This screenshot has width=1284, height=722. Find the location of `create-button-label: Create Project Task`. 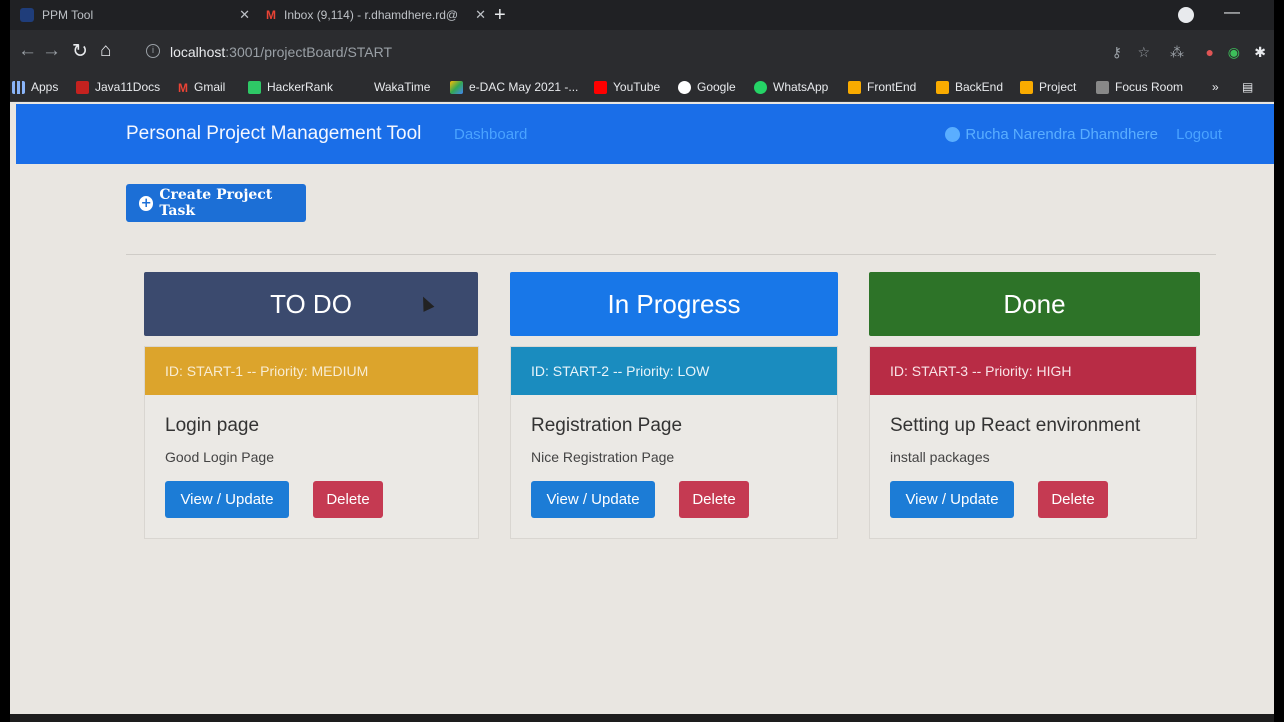

create-button-label: Create Project Task is located at coordinates (216, 203).